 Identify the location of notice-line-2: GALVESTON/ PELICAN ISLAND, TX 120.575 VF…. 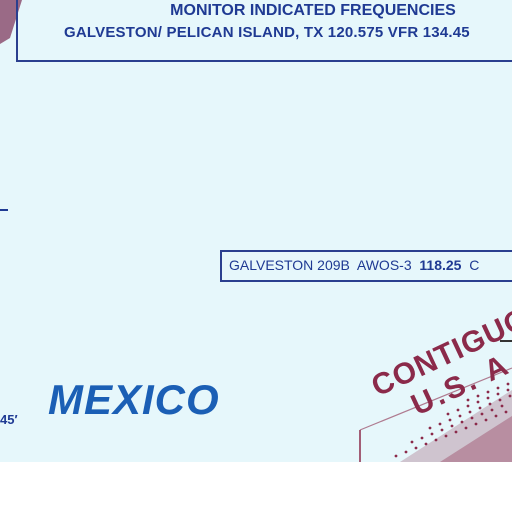
(267, 32).